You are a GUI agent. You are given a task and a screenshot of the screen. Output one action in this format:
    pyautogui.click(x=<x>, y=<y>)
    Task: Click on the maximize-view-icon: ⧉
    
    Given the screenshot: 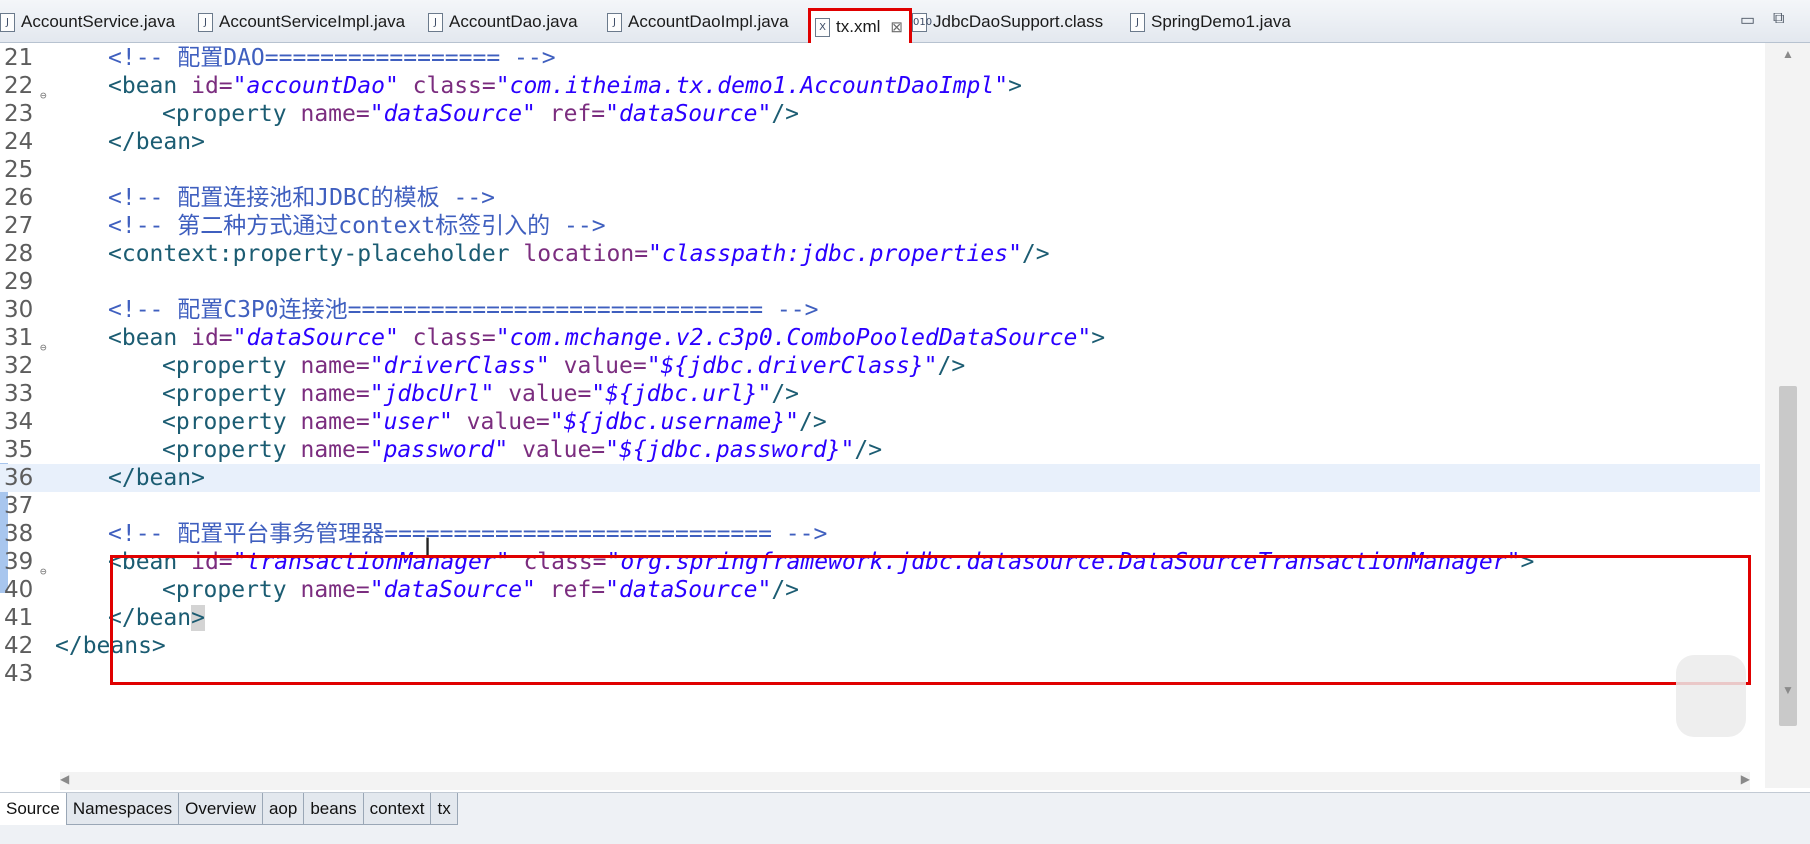 What is the action you would take?
    pyautogui.click(x=1778, y=19)
    